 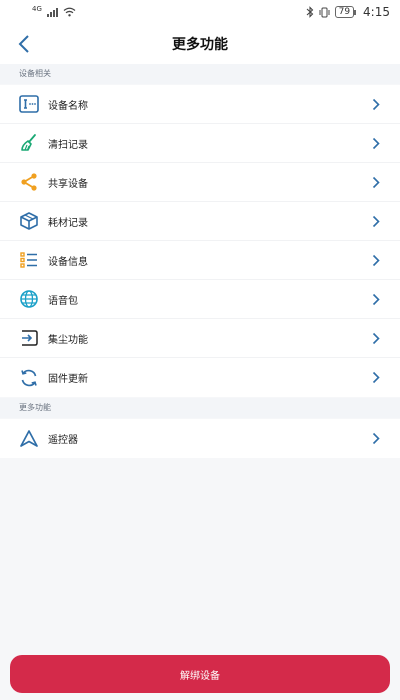 What do you see at coordinates (324, 12) in the screenshot?
I see `vibrate-icon` at bounding box center [324, 12].